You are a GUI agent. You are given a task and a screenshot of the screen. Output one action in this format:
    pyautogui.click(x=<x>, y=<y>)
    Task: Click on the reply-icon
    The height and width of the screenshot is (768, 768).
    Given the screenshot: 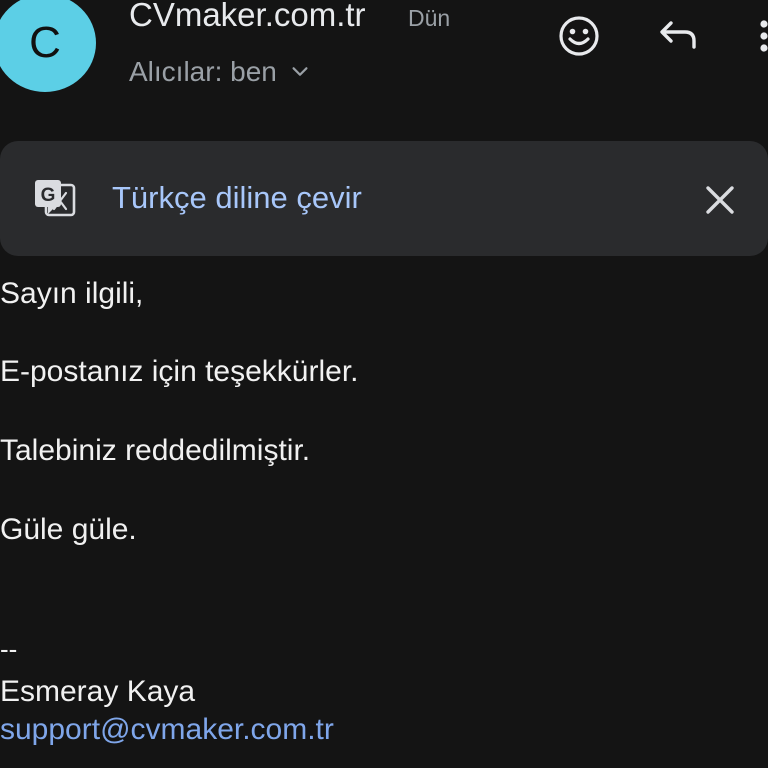 What is the action you would take?
    pyautogui.click(x=678, y=35)
    